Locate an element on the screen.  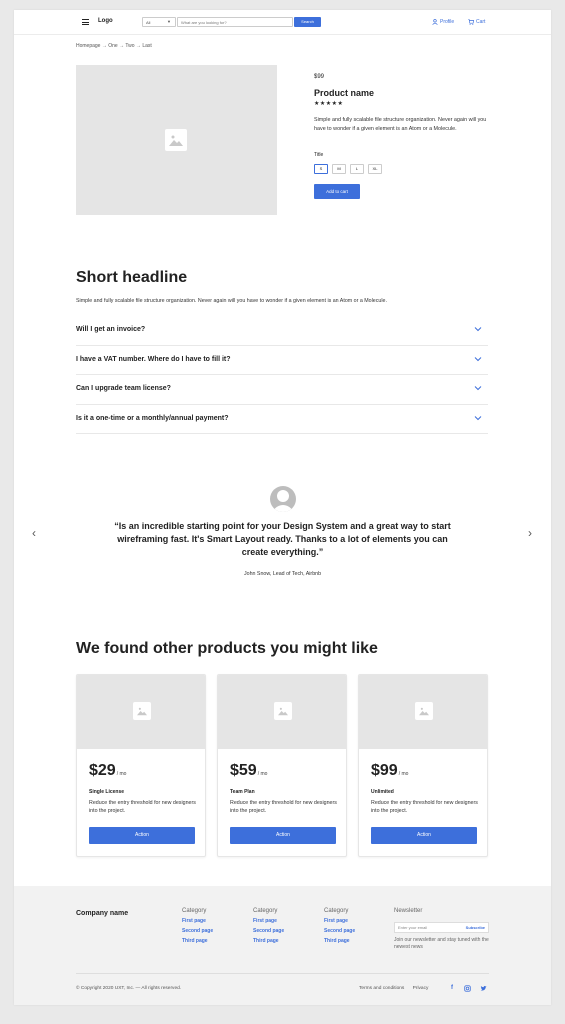
profile-link: Profile is located at coordinates (443, 22).